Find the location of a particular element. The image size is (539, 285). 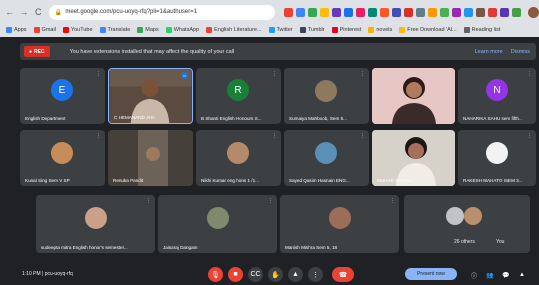

camera-toggle-button: ■ is located at coordinates (235, 274).